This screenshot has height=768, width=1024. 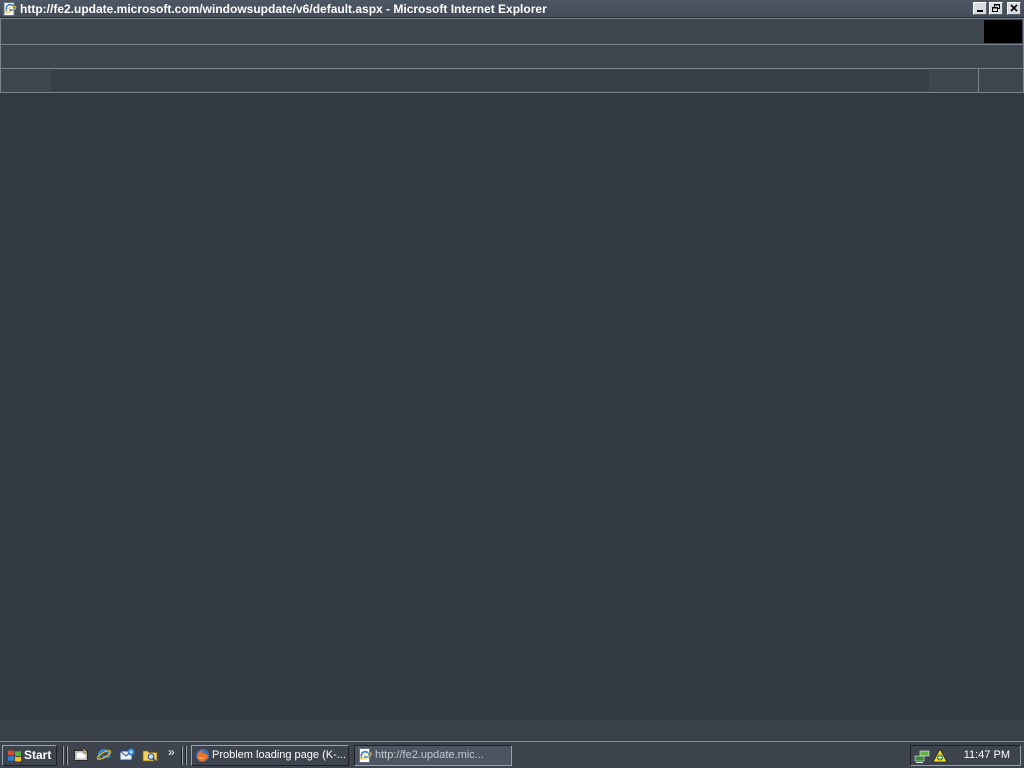 I want to click on restore-button, so click(x=996, y=8).